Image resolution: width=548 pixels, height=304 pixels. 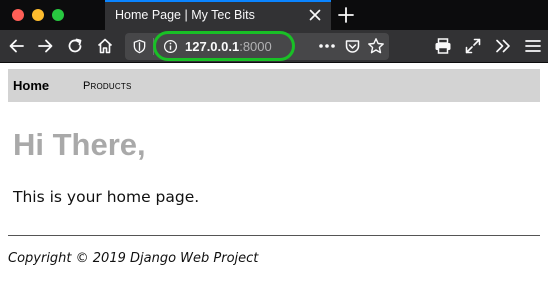 What do you see at coordinates (274, 235) in the screenshot?
I see `footer-divider` at bounding box center [274, 235].